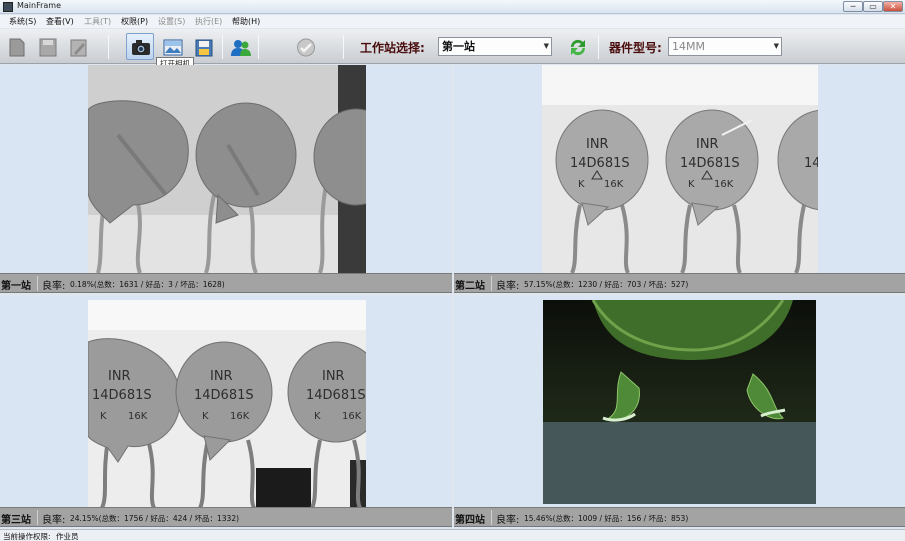 The width and height of the screenshot is (905, 541). Describe the element at coordinates (147, 284) in the screenshot. I see `station-1-yield: 0.18%(总数：1631 / 好品：3 / 坏品：1628)` at that location.